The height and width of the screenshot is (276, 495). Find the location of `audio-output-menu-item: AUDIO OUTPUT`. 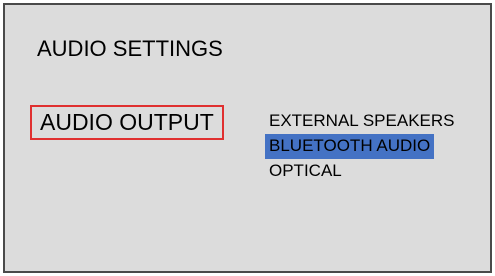

audio-output-menu-item: AUDIO OUTPUT is located at coordinates (127, 122).